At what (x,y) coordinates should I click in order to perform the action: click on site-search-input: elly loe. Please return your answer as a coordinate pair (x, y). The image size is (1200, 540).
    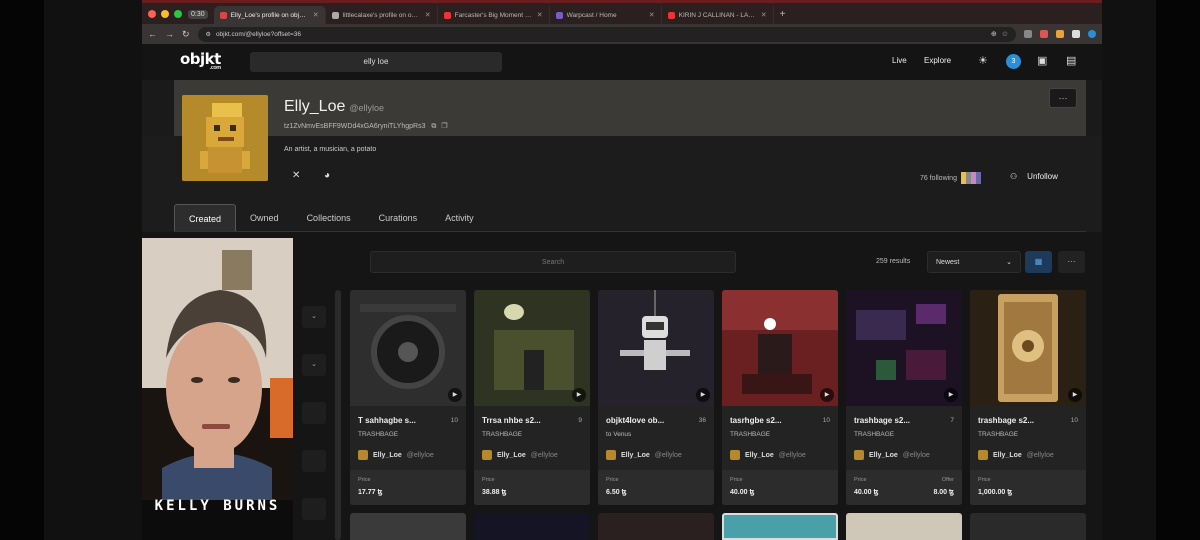
    Looking at the image, I should click on (376, 62).